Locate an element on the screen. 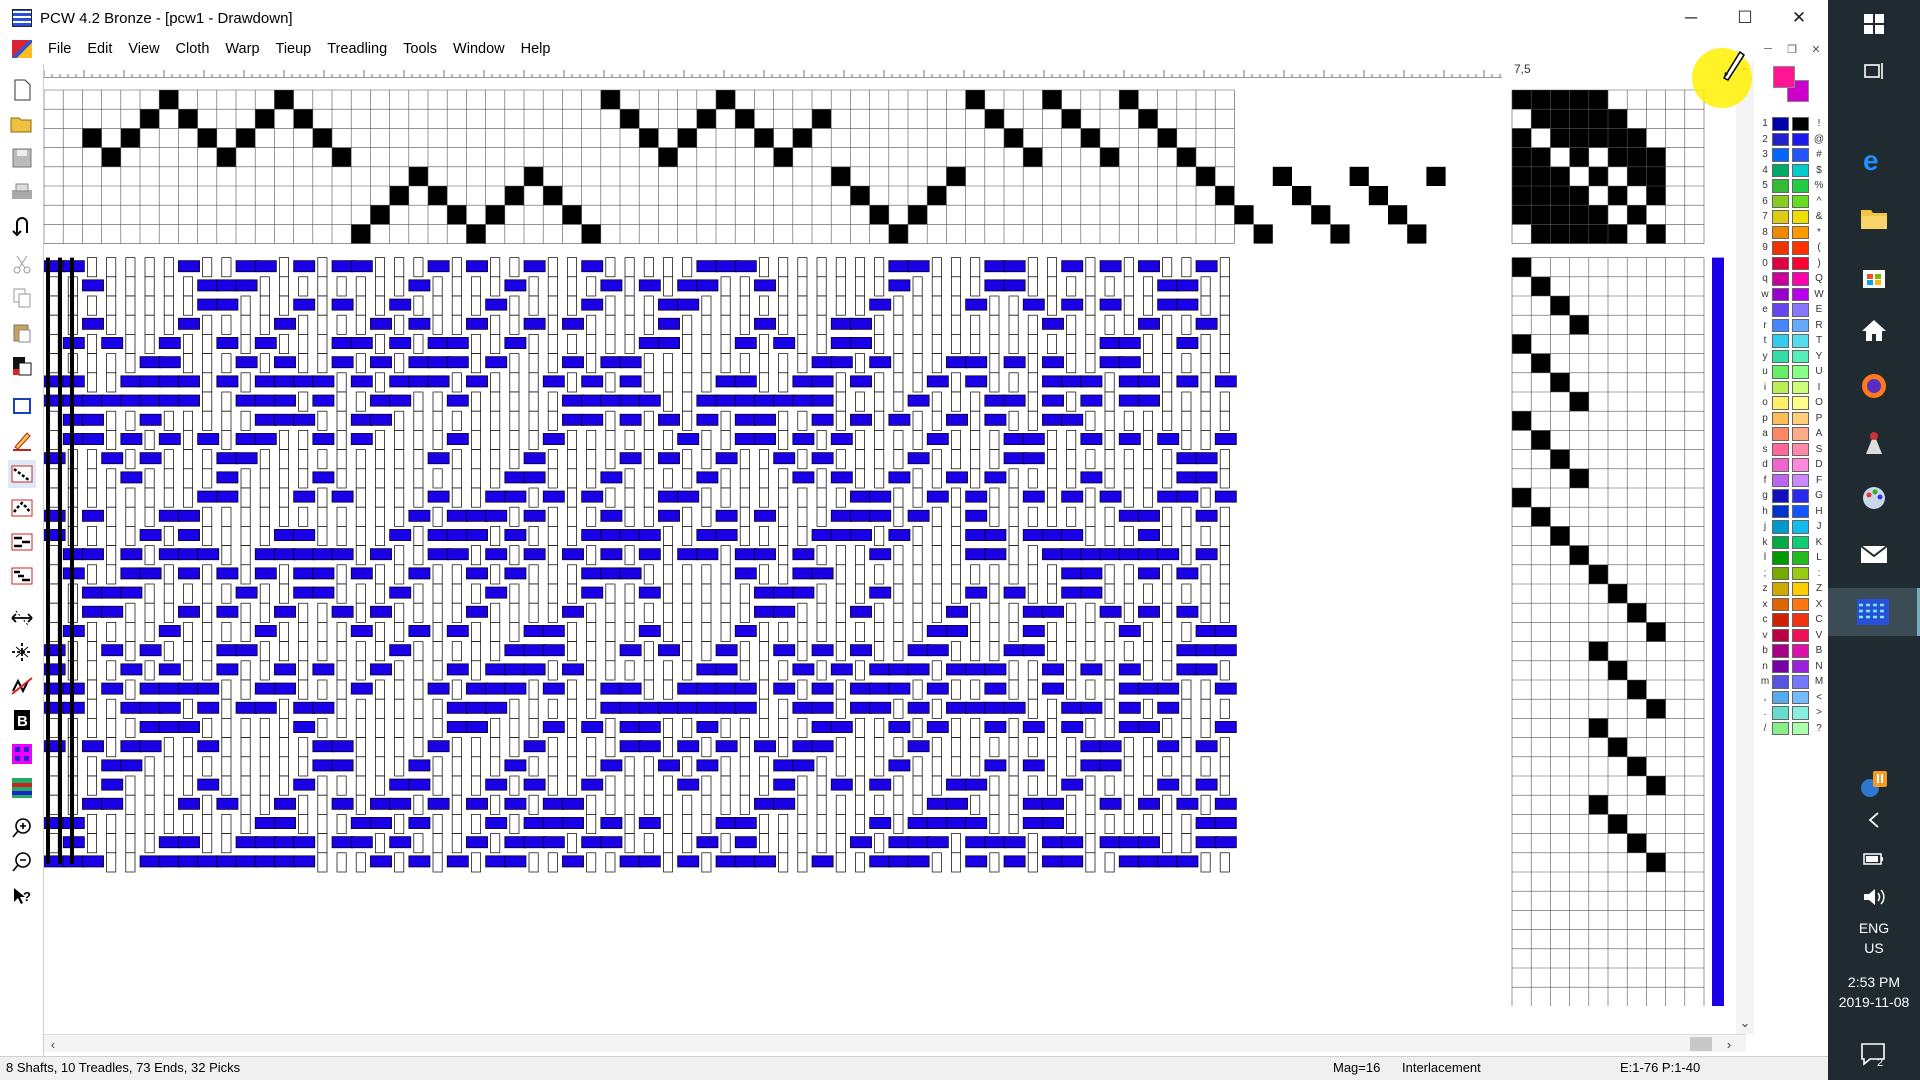 The image size is (1920, 1080). mail-icon is located at coordinates (1874, 554).